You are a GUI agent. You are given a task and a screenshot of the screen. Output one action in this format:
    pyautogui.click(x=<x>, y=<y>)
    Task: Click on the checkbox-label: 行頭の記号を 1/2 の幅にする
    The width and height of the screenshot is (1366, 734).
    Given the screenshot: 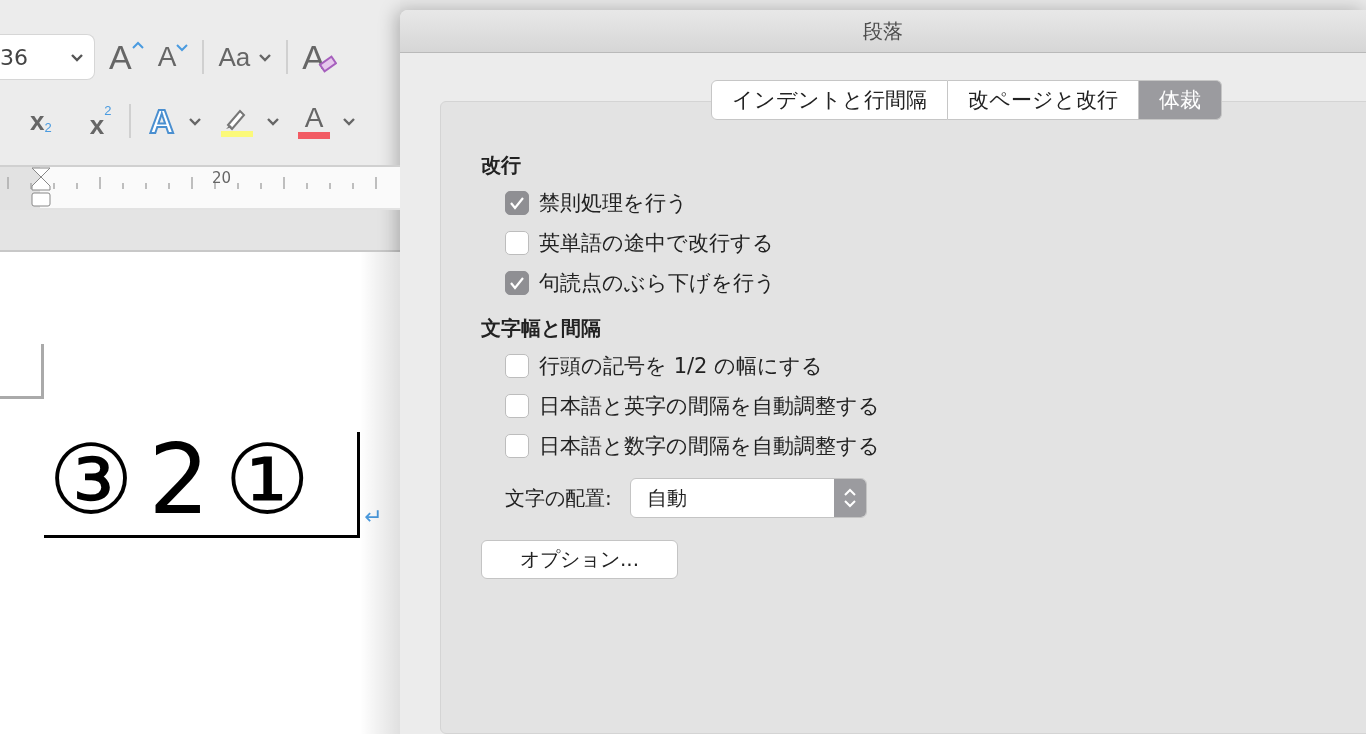 What is the action you would take?
    pyautogui.click(x=681, y=366)
    